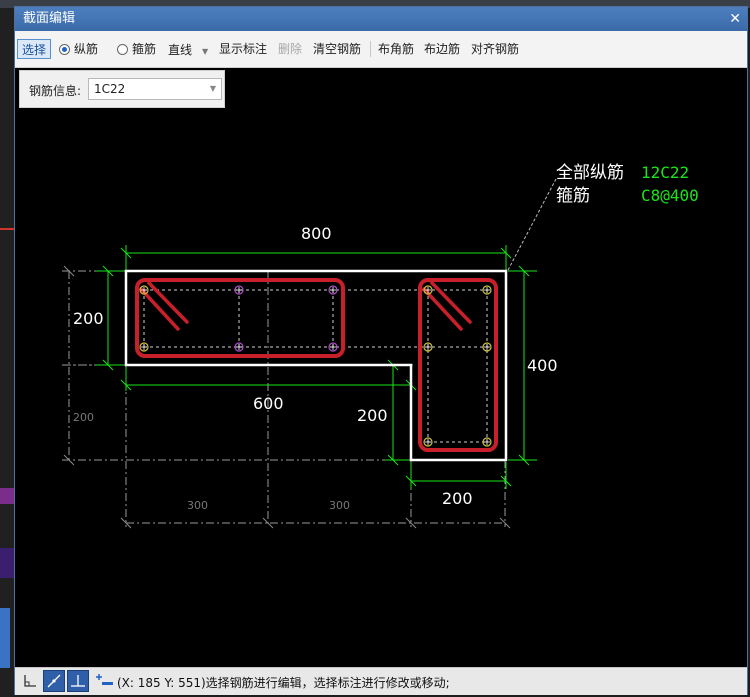 The height and width of the screenshot is (697, 750). What do you see at coordinates (30, 681) in the screenshot?
I see `ortho-mode-icon` at bounding box center [30, 681].